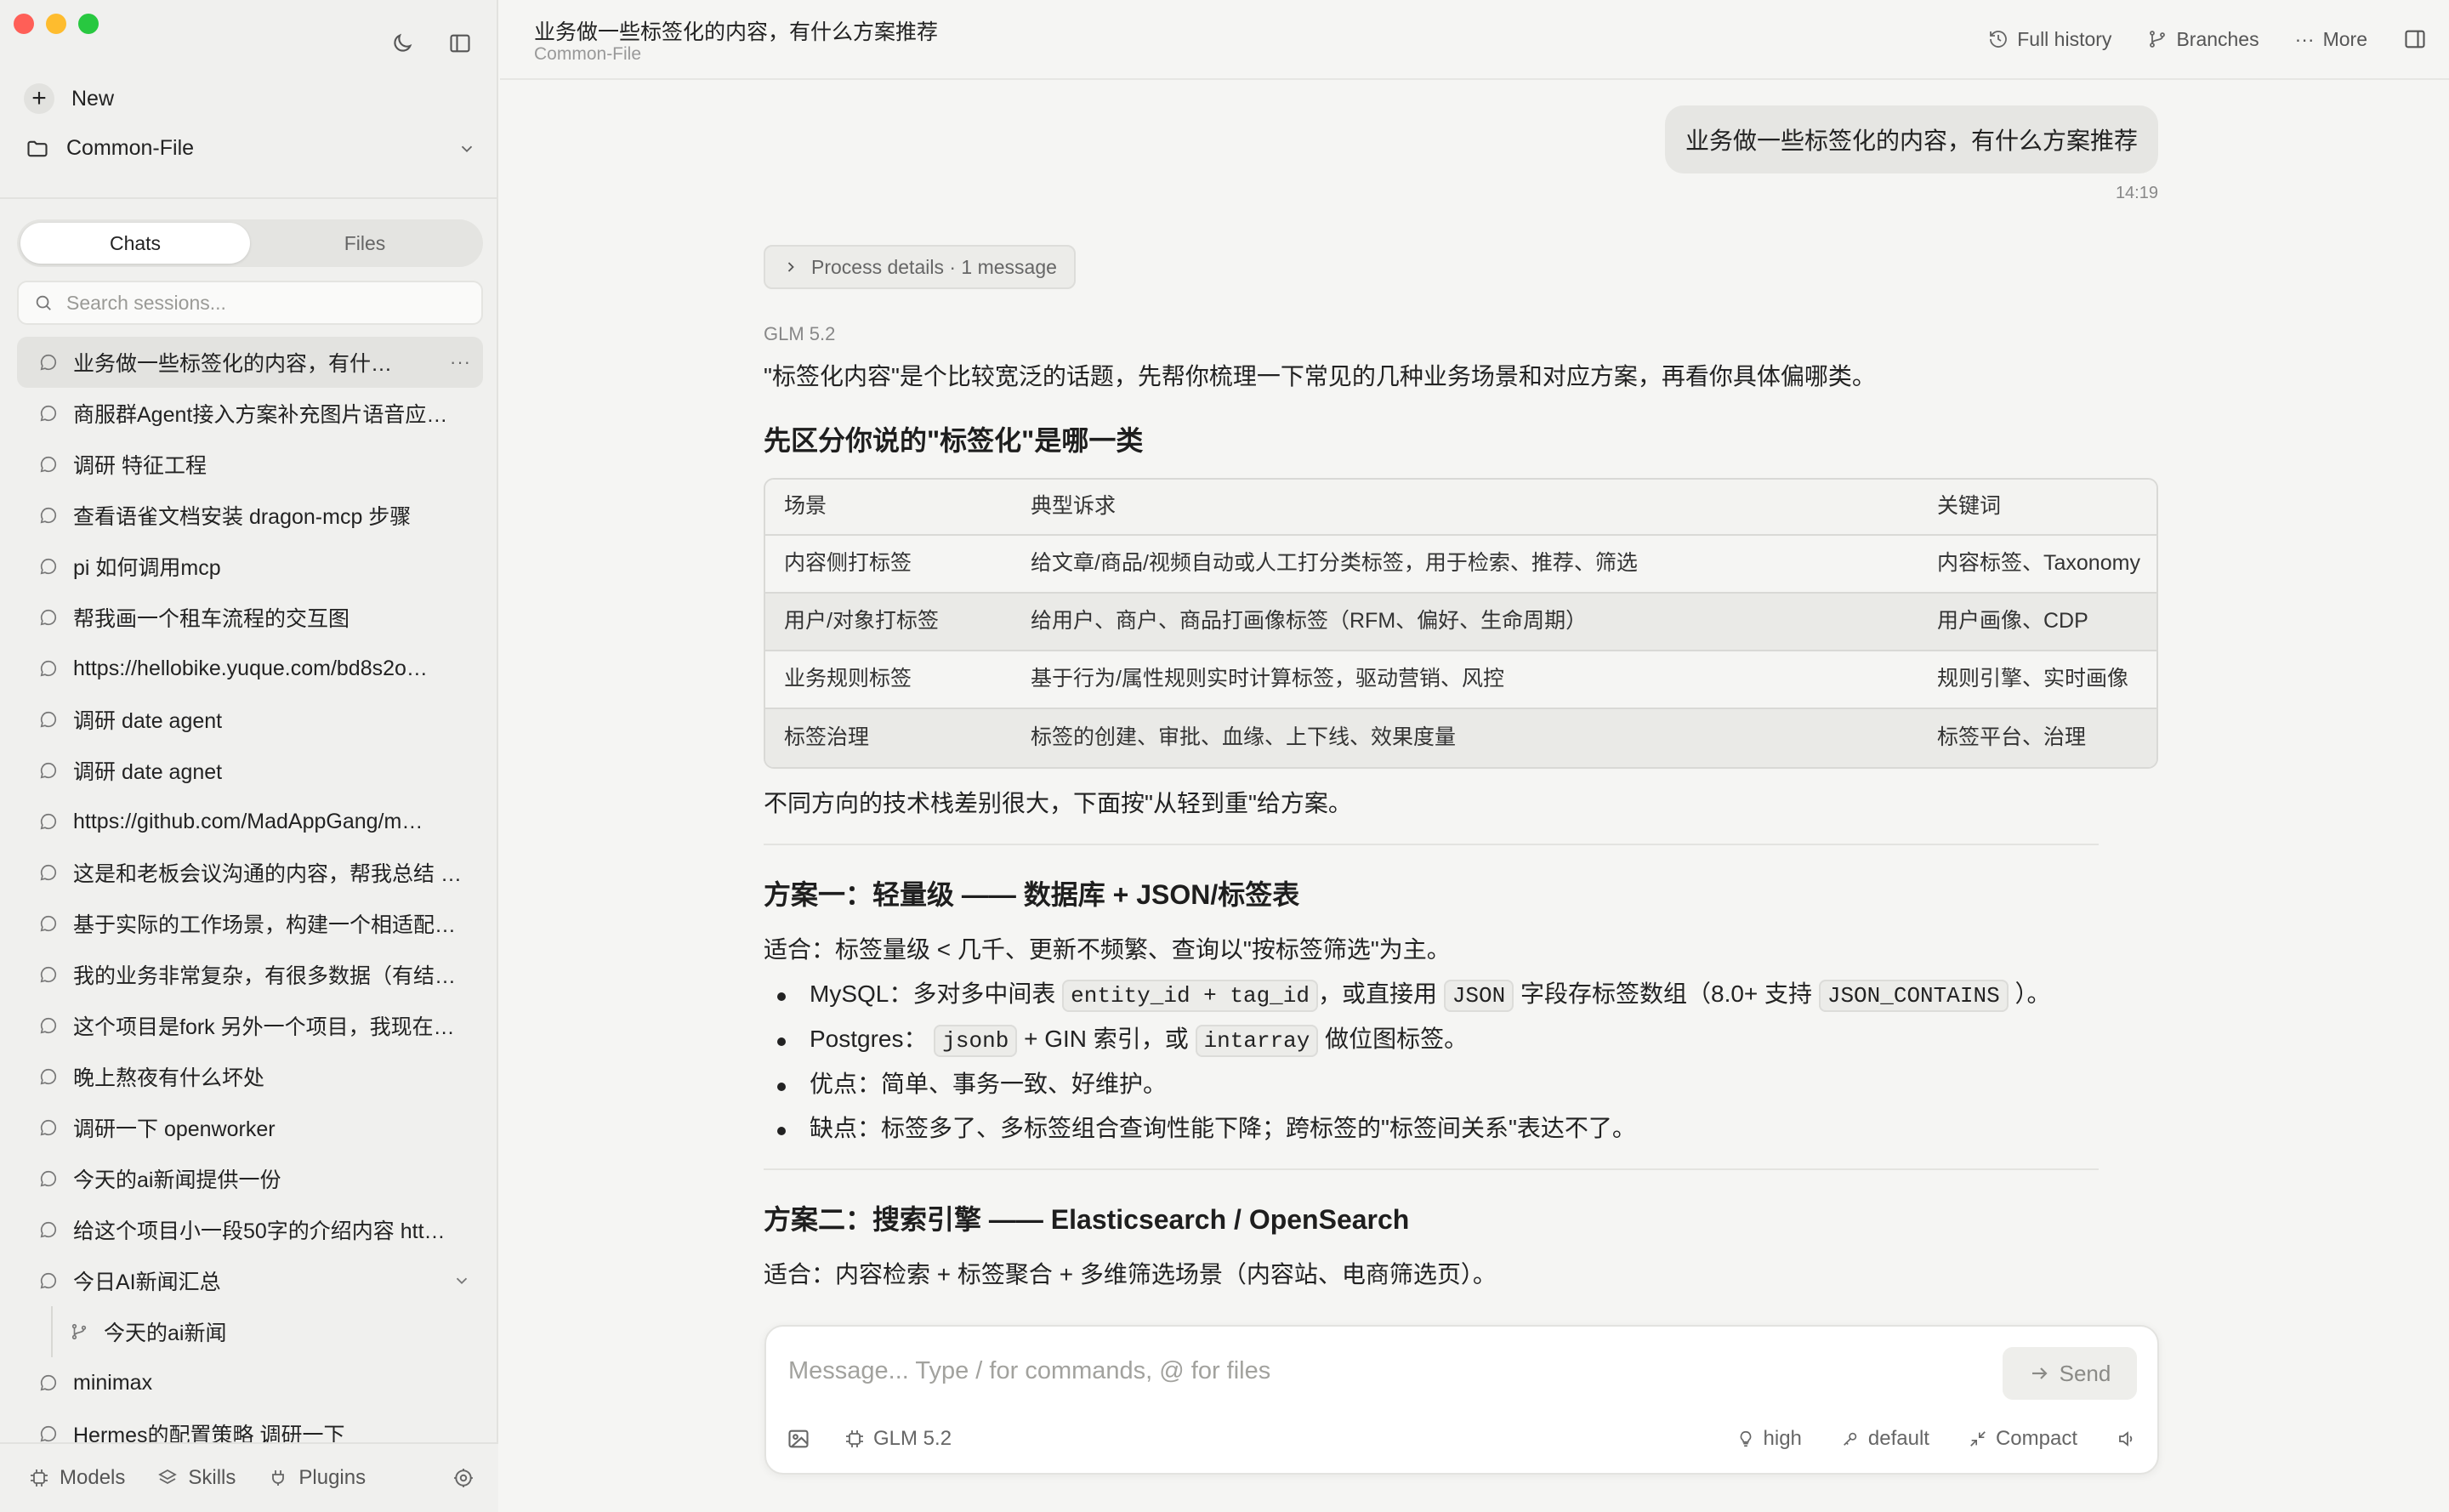 This screenshot has height=1512, width=2449. Describe the element at coordinates (56, 24) in the screenshot. I see `minimize-window-button` at that location.